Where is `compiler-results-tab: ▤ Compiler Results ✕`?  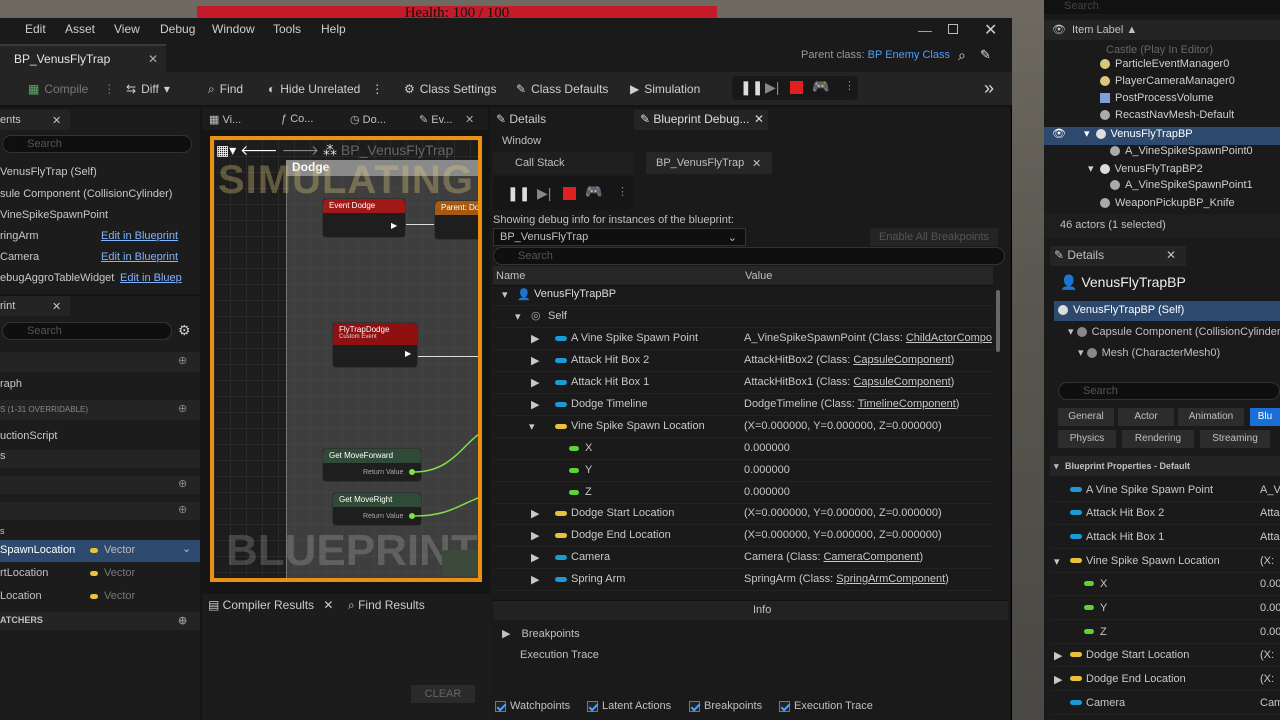
compiler-results-tab: ▤ Compiler Results ✕ is located at coordinates (270, 605).